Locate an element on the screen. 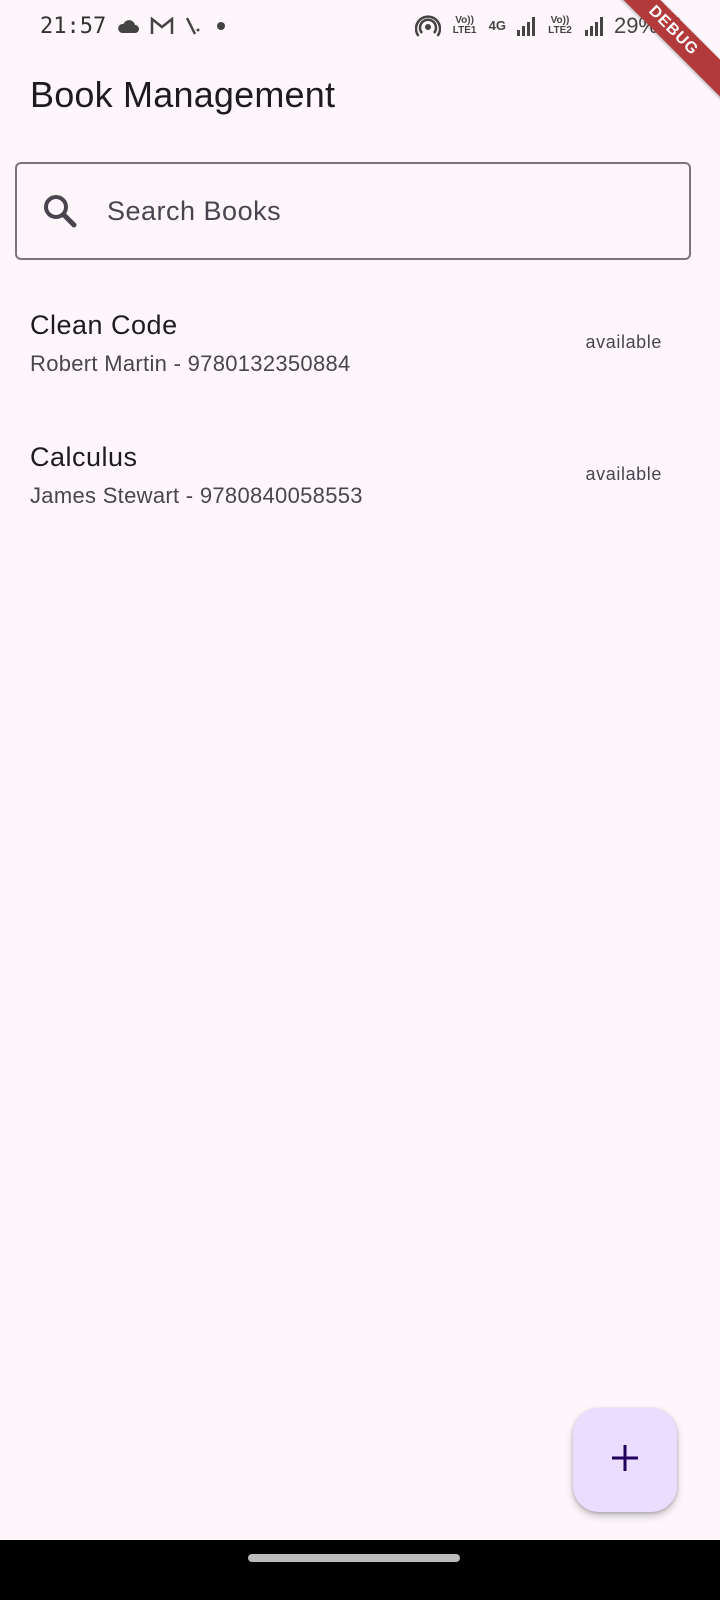 The height and width of the screenshot is (1600, 720). 4g-icon: 4G is located at coordinates (497, 25).